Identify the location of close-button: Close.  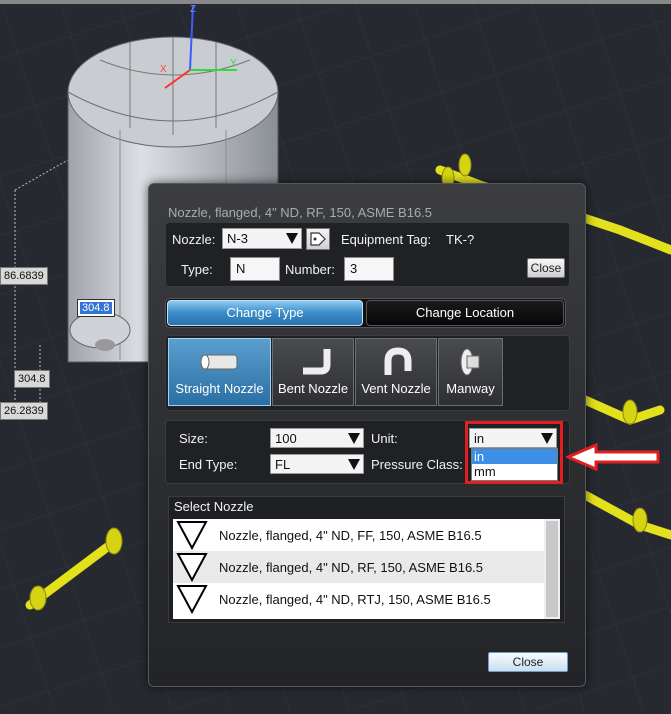
(528, 662).